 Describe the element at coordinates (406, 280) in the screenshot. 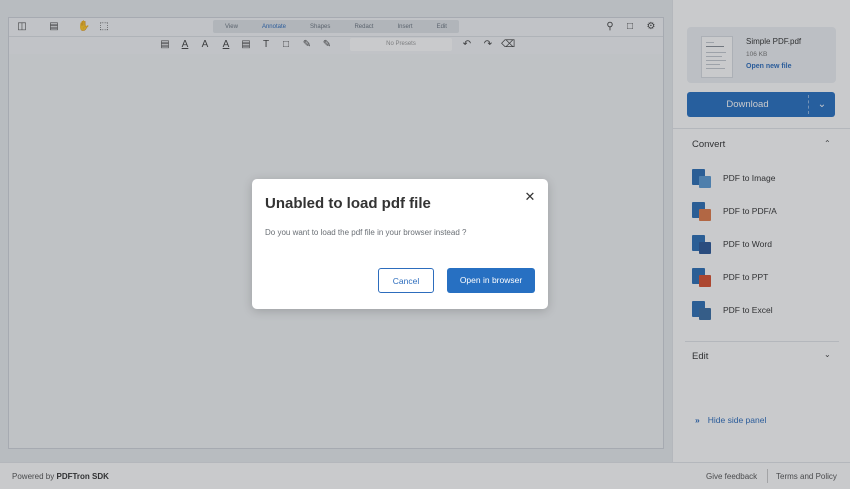

I see `cancel-button: Cancel` at that location.